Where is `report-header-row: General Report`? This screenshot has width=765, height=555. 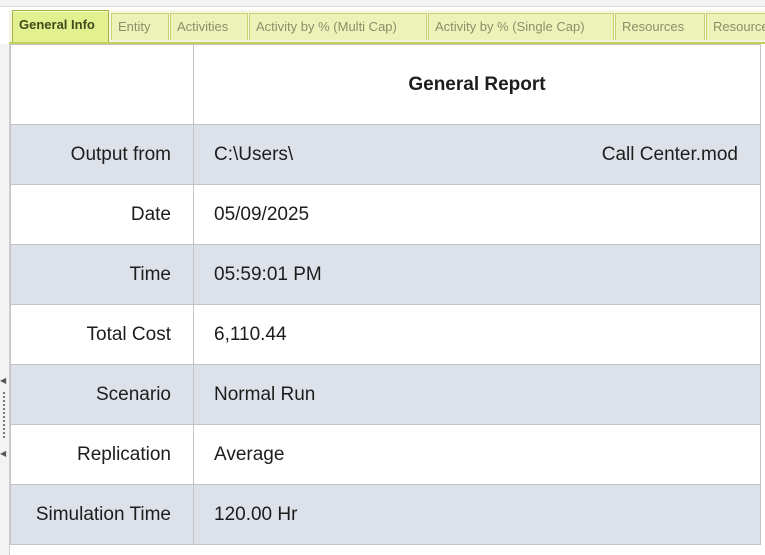
report-header-row: General Report is located at coordinates (385, 84).